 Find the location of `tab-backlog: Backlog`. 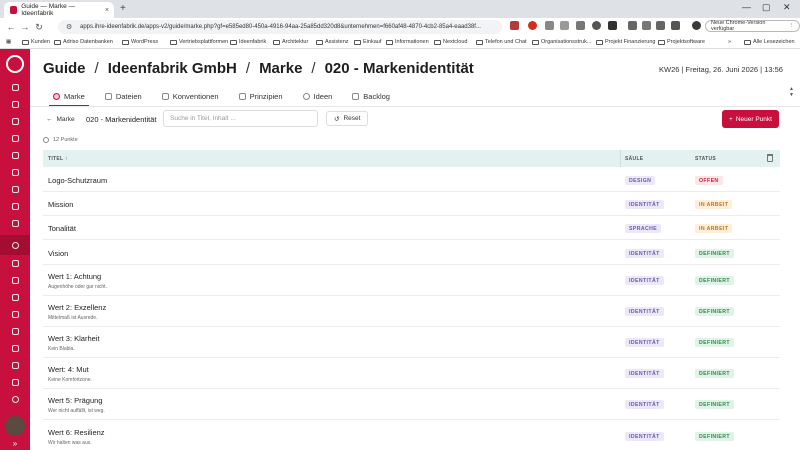

tab-backlog: Backlog is located at coordinates (371, 96).